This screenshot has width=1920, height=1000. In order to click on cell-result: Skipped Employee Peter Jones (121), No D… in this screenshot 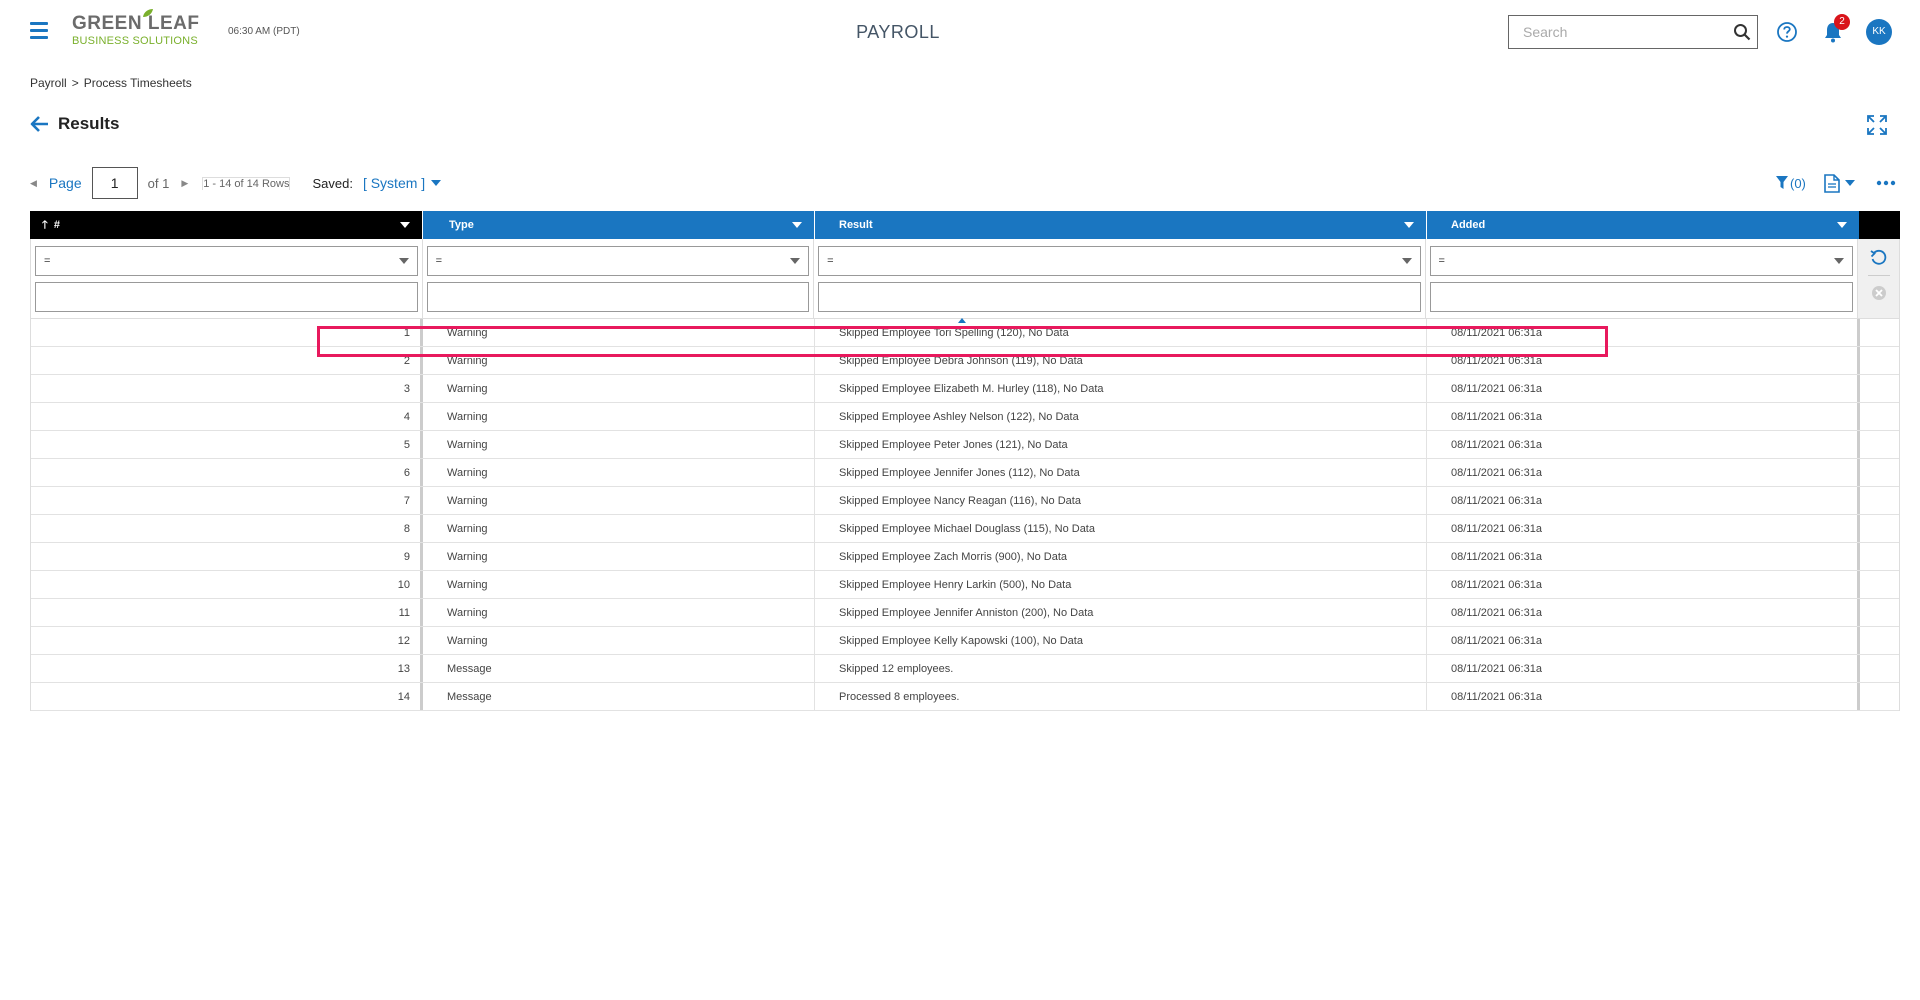, I will do `click(1121, 444)`.